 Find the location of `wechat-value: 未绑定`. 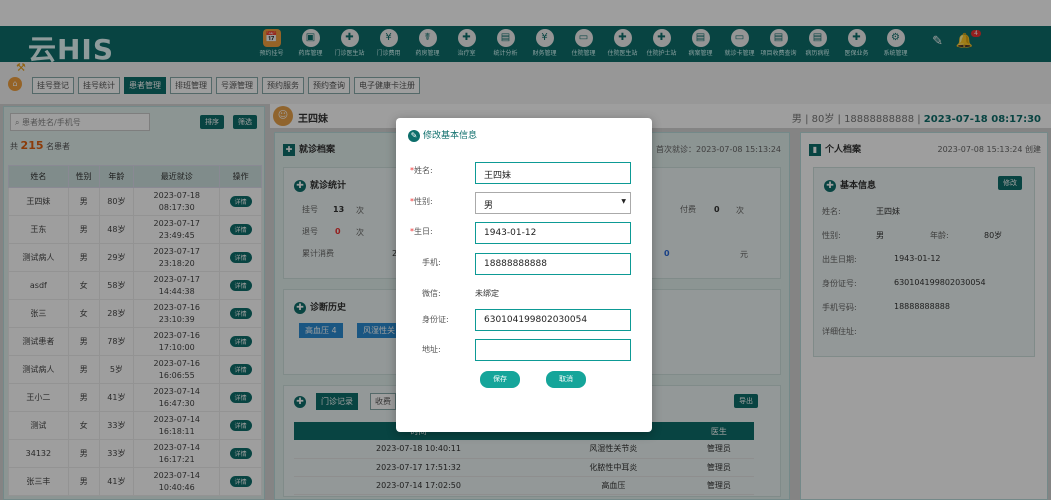

wechat-value: 未绑定 is located at coordinates (487, 293).